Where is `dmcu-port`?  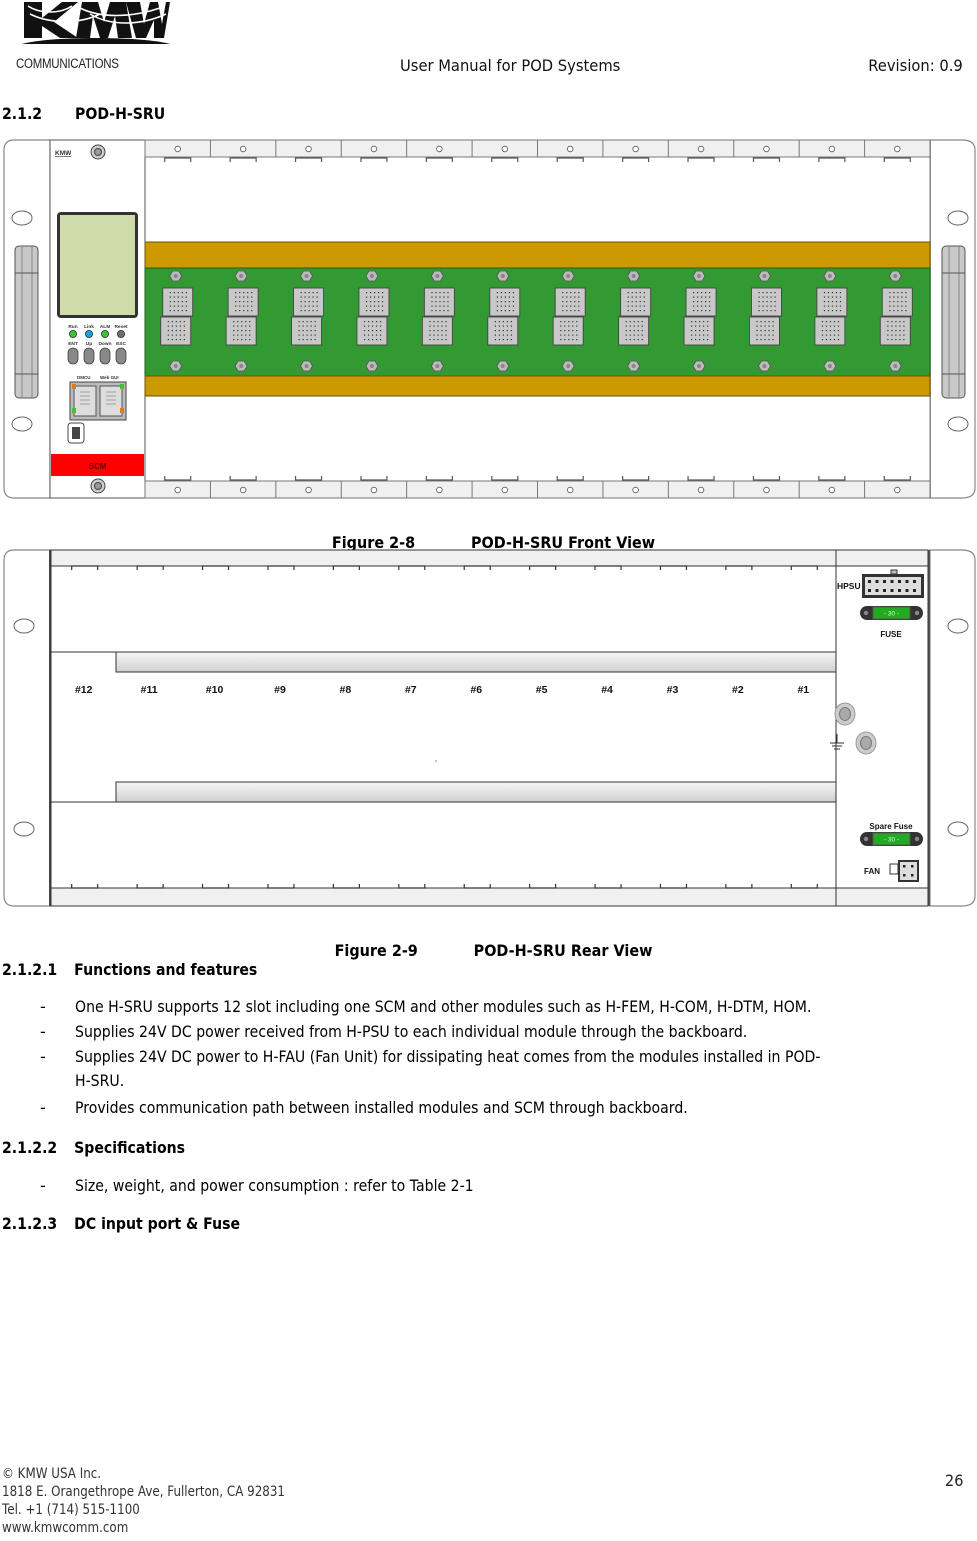 dmcu-port is located at coordinates (85, 401).